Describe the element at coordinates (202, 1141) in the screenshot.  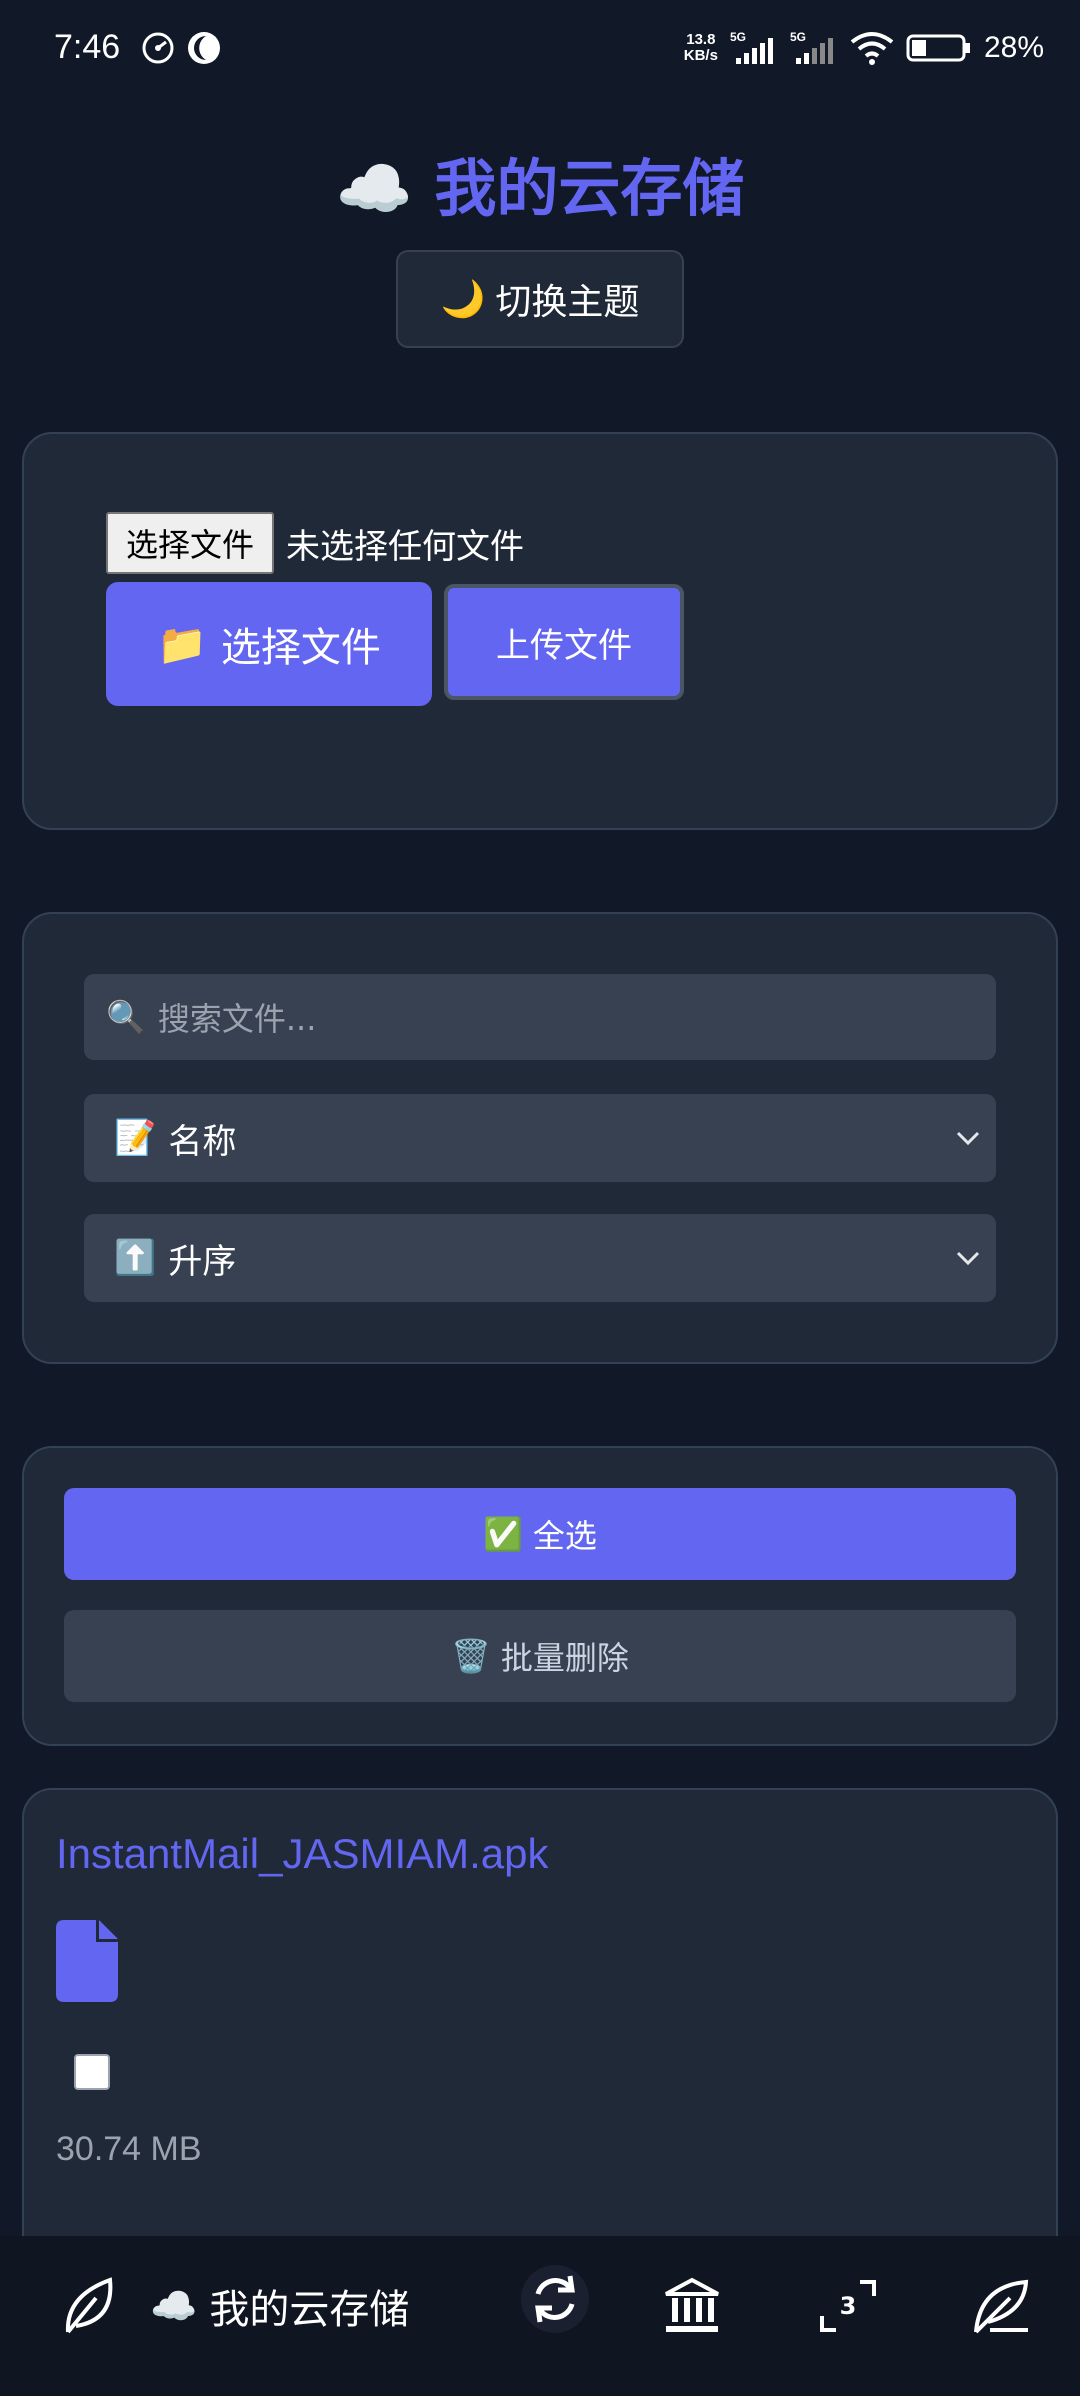
I see `sort-field-value: 名称` at that location.